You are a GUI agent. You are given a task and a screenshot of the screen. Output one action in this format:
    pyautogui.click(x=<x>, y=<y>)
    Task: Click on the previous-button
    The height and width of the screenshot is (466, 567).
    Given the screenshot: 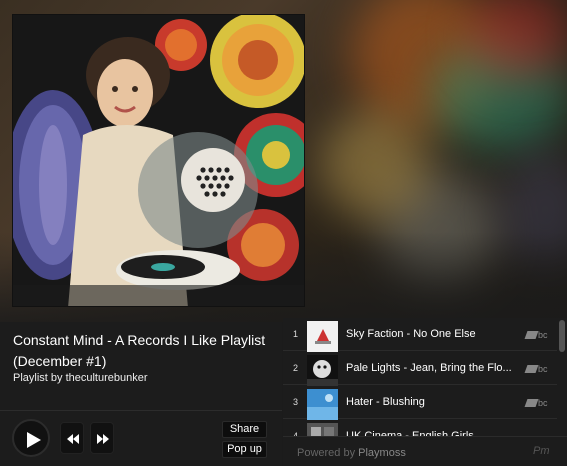 What is the action you would take?
    pyautogui.click(x=72, y=438)
    